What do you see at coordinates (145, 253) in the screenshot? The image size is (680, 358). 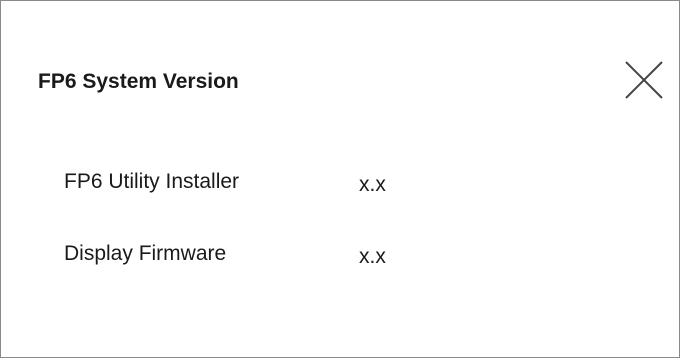 I see `version-label: Display Firmware` at bounding box center [145, 253].